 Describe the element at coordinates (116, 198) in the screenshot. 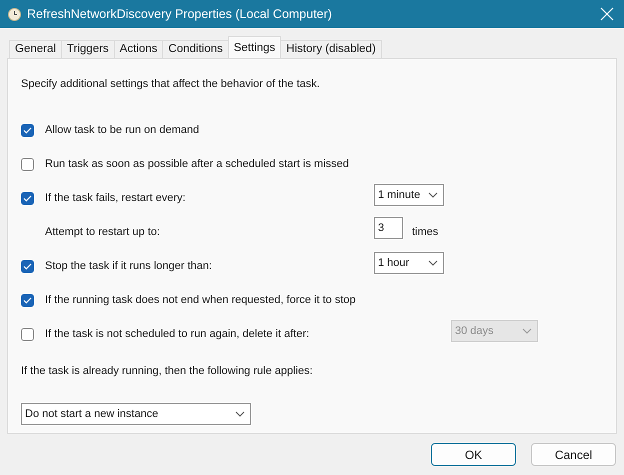

I see `setting-label: If the task fails, restart every:` at that location.